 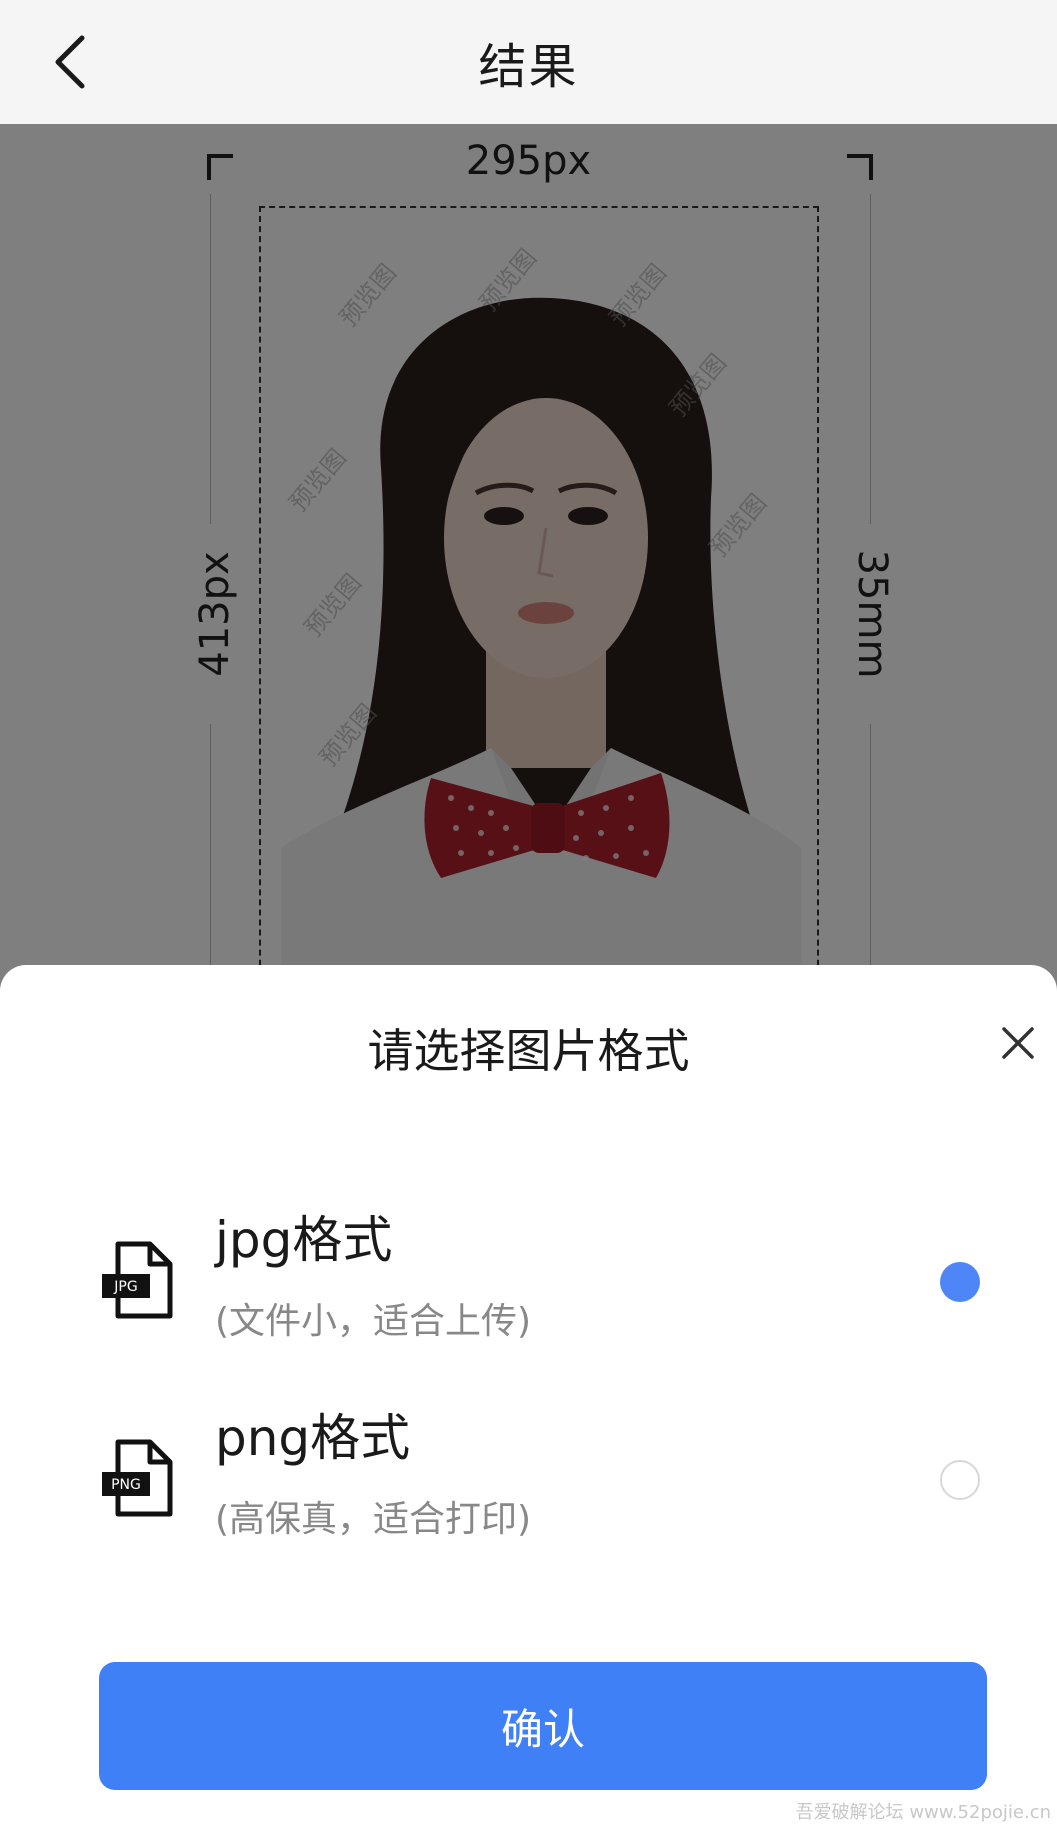 I want to click on png-file-icon: PNG, so click(x=137, y=1478).